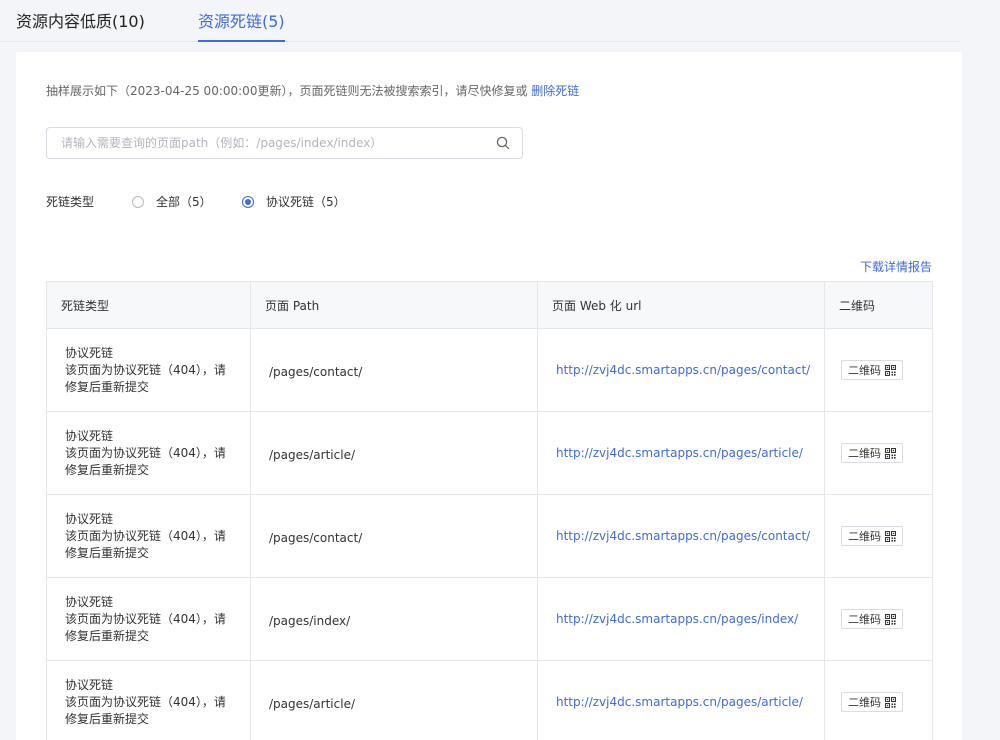 The image size is (1000, 740). What do you see at coordinates (480, 21) in the screenshot?
I see `tab-bar: 资源内容低质(10) 资源死链(5)` at bounding box center [480, 21].